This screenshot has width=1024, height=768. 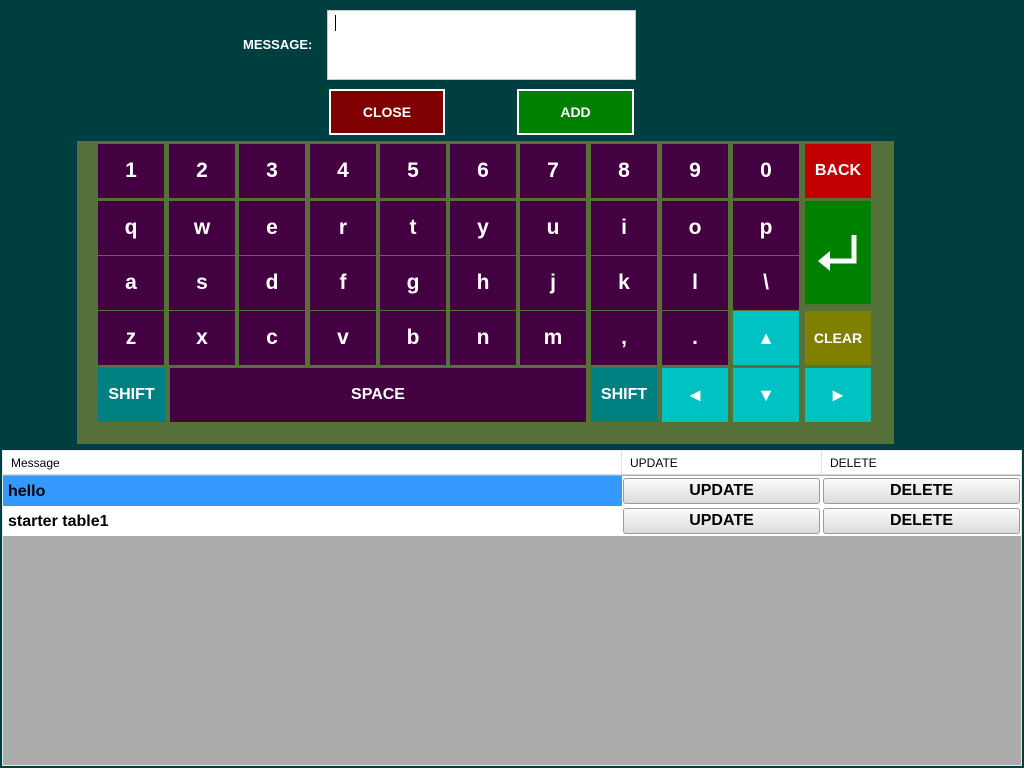 What do you see at coordinates (312, 463) in the screenshot?
I see `column-header-message: Message` at bounding box center [312, 463].